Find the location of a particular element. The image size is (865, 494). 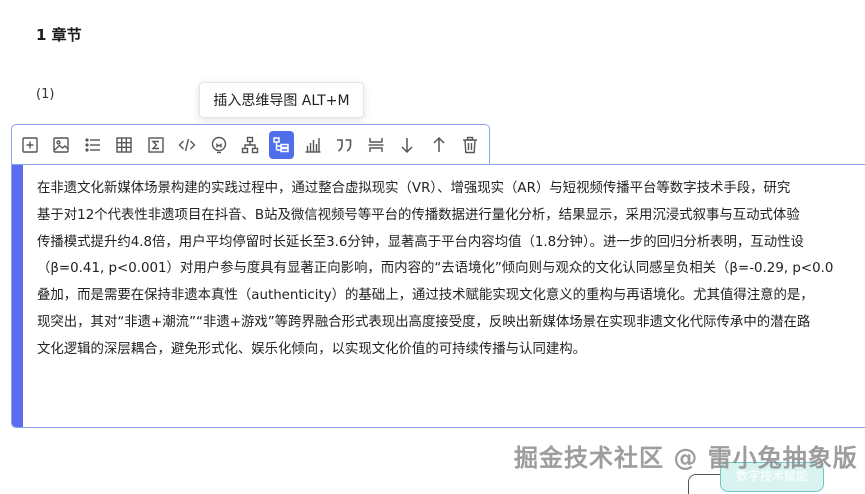

page-break-icon is located at coordinates (376, 144).